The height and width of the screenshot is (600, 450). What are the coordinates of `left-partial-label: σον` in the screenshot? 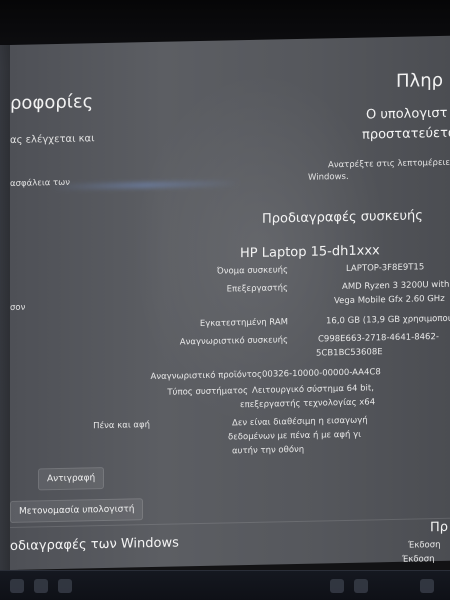 It's located at (18, 307).